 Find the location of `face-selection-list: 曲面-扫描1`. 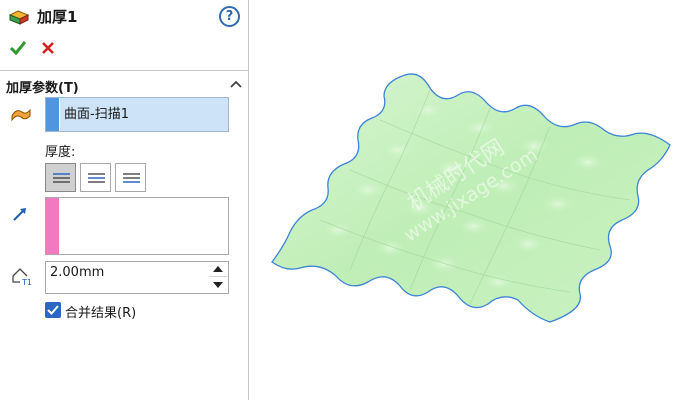

face-selection-list: 曲面-扫描1 is located at coordinates (137, 114).